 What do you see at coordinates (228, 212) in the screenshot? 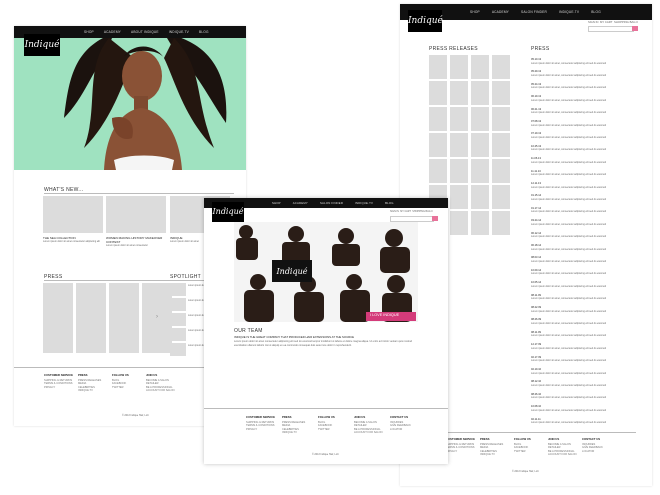
I see `center-logo: Indiqué` at bounding box center [228, 212].